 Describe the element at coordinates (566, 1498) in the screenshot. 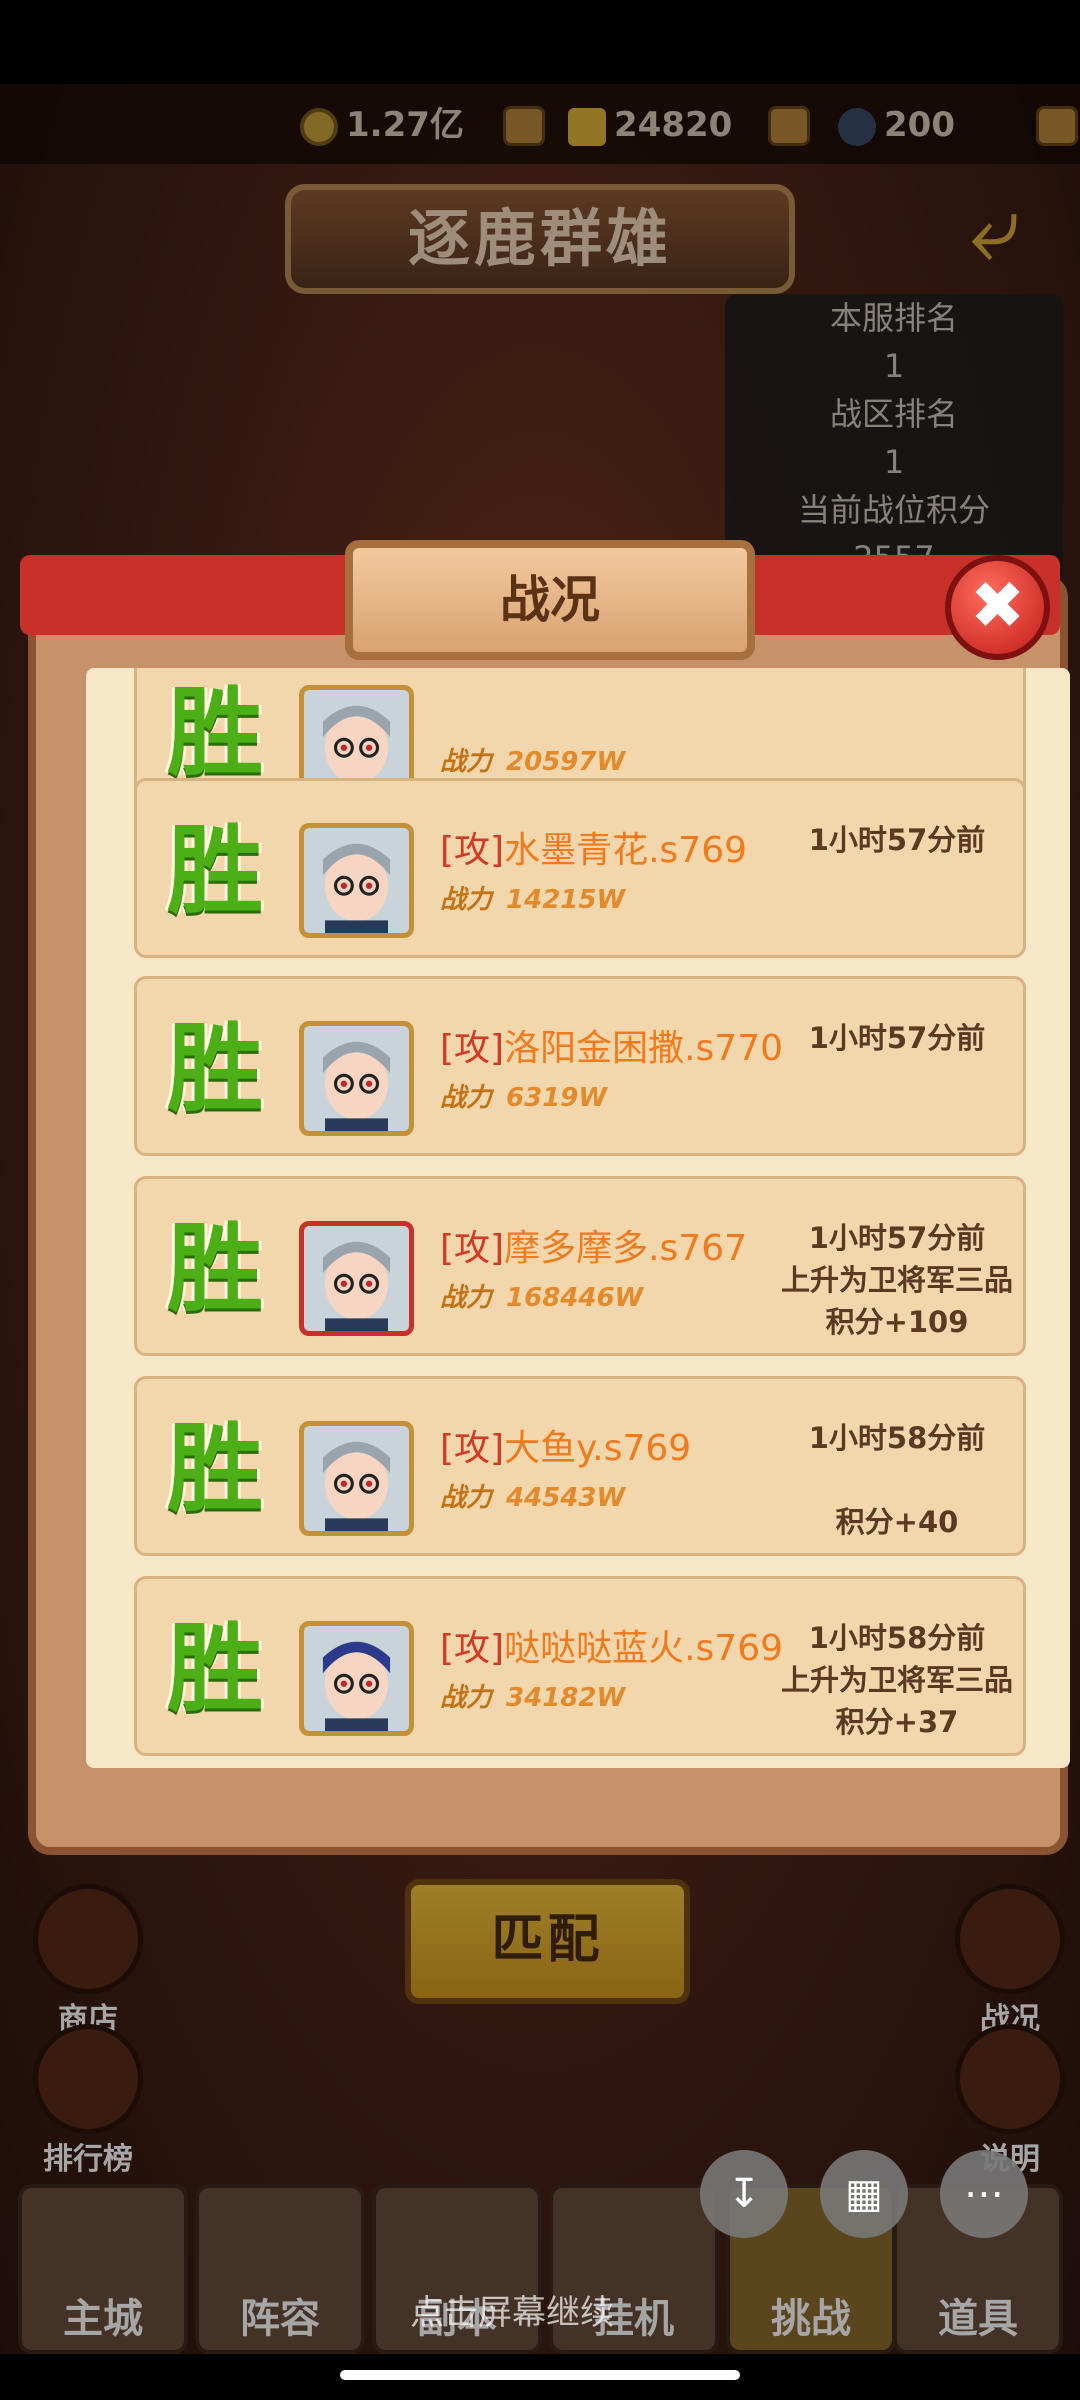

I see `power-value: 44543W` at that location.